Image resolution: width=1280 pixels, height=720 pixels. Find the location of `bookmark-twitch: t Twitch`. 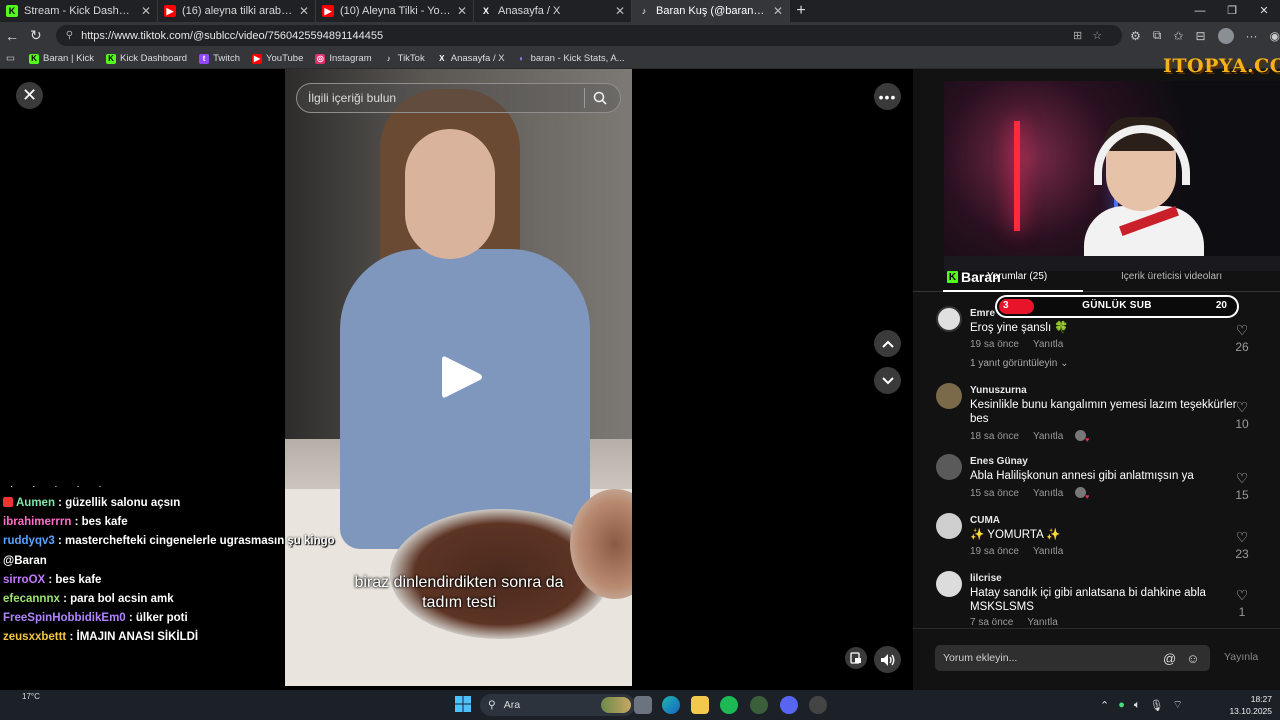

bookmark-twitch: t Twitch is located at coordinates (219, 58).